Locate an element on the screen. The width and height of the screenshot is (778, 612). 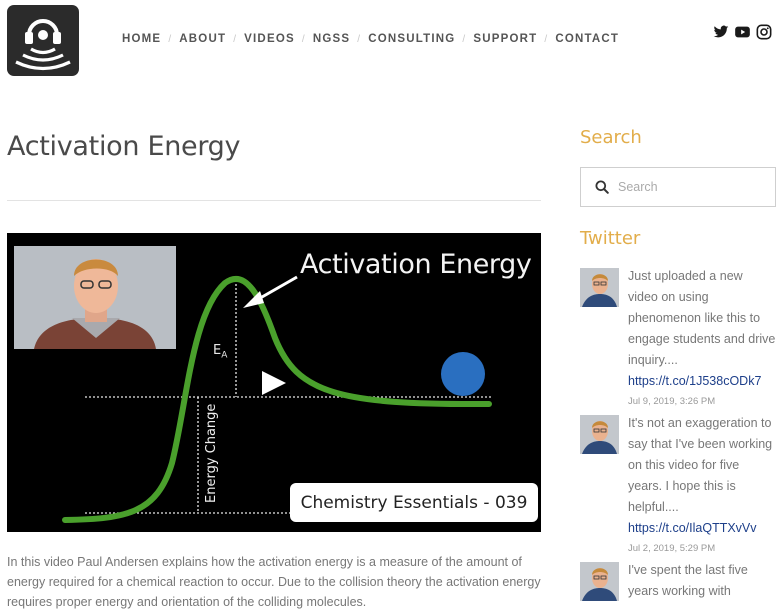
social-links is located at coordinates (742, 34).